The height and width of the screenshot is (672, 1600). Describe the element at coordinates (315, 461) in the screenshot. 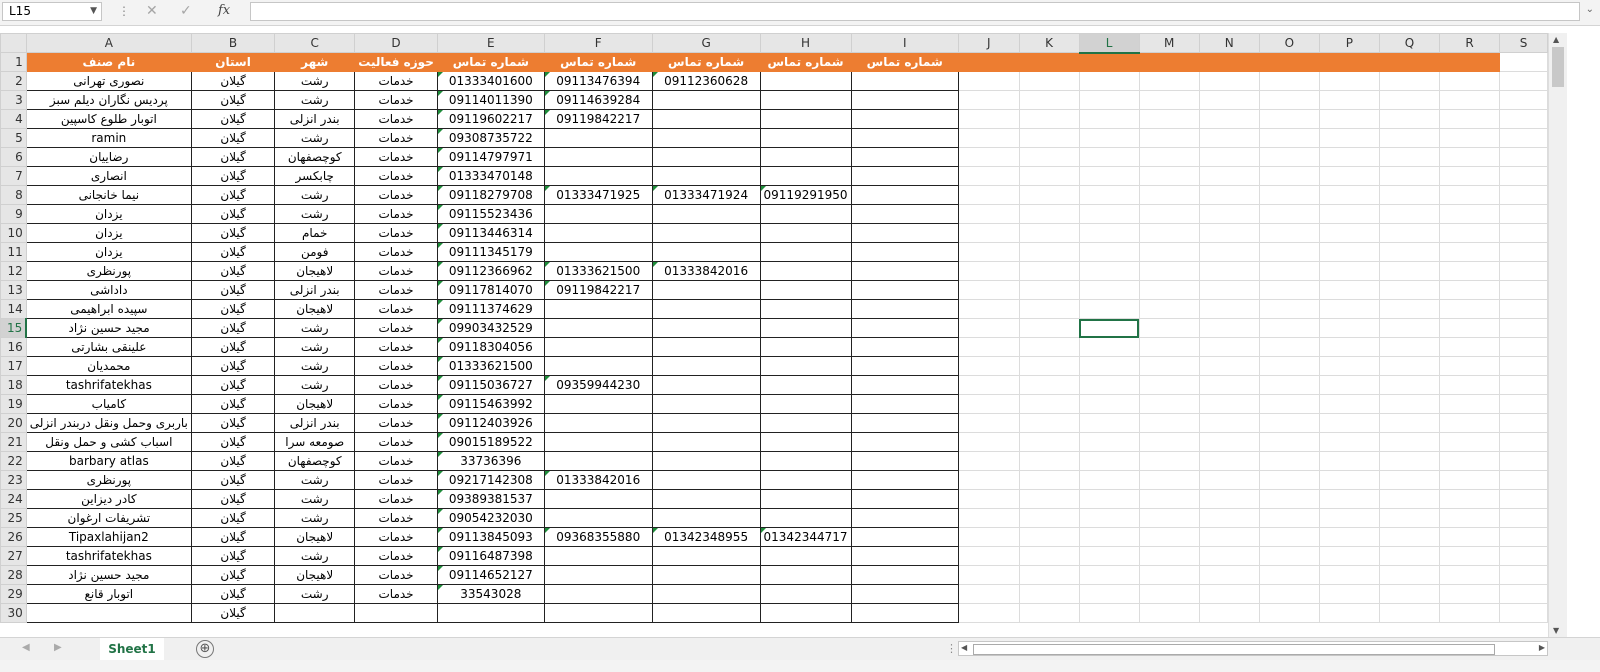

I see `cell-c: کوچصفهان` at that location.